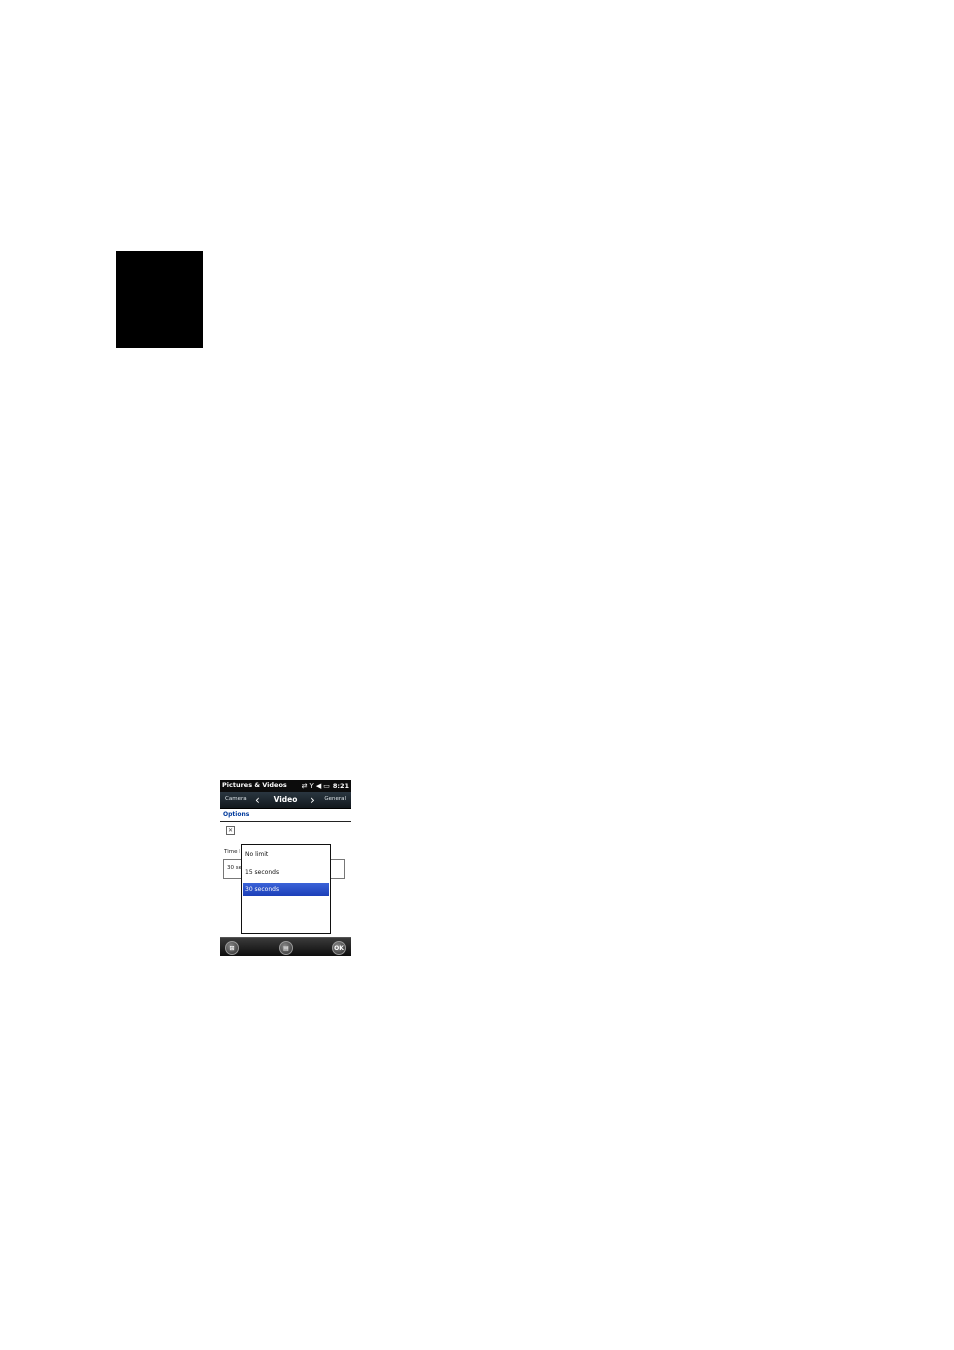  I want to click on status-area: ⇄ Y ◀ ▭ 8:21, so click(325, 786).